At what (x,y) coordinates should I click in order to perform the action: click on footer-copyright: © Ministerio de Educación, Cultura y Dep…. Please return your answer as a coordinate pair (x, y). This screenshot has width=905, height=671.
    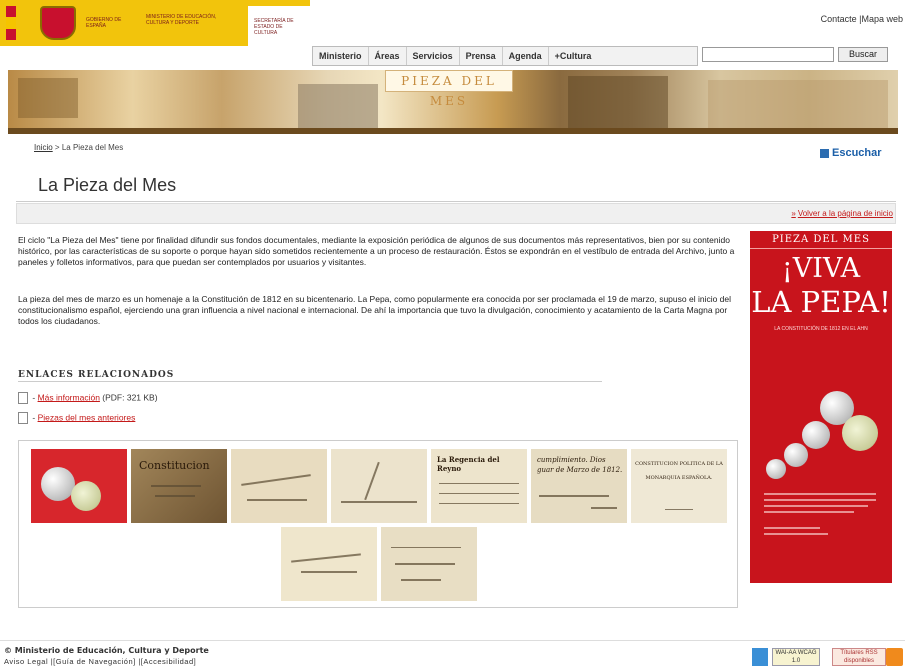
    Looking at the image, I should click on (106, 650).